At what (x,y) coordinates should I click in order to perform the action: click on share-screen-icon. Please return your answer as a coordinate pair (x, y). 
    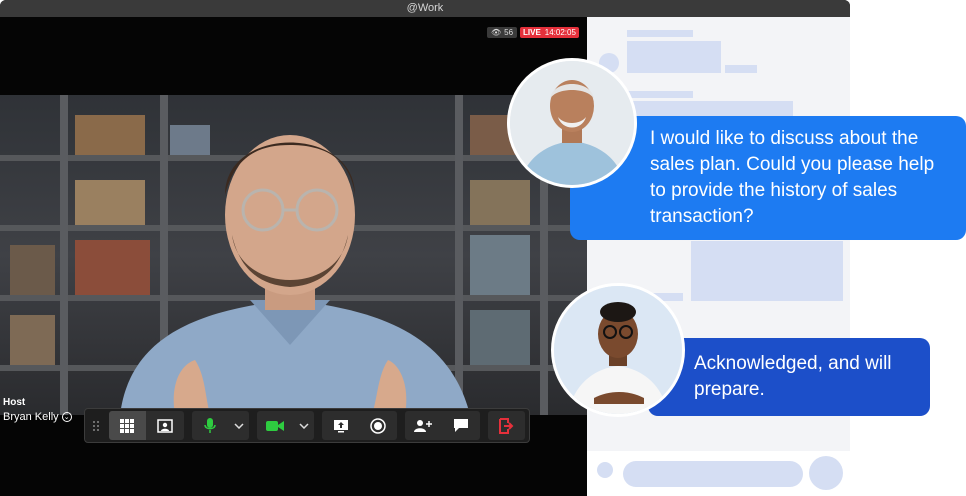
    Looking at the image, I should click on (340, 425).